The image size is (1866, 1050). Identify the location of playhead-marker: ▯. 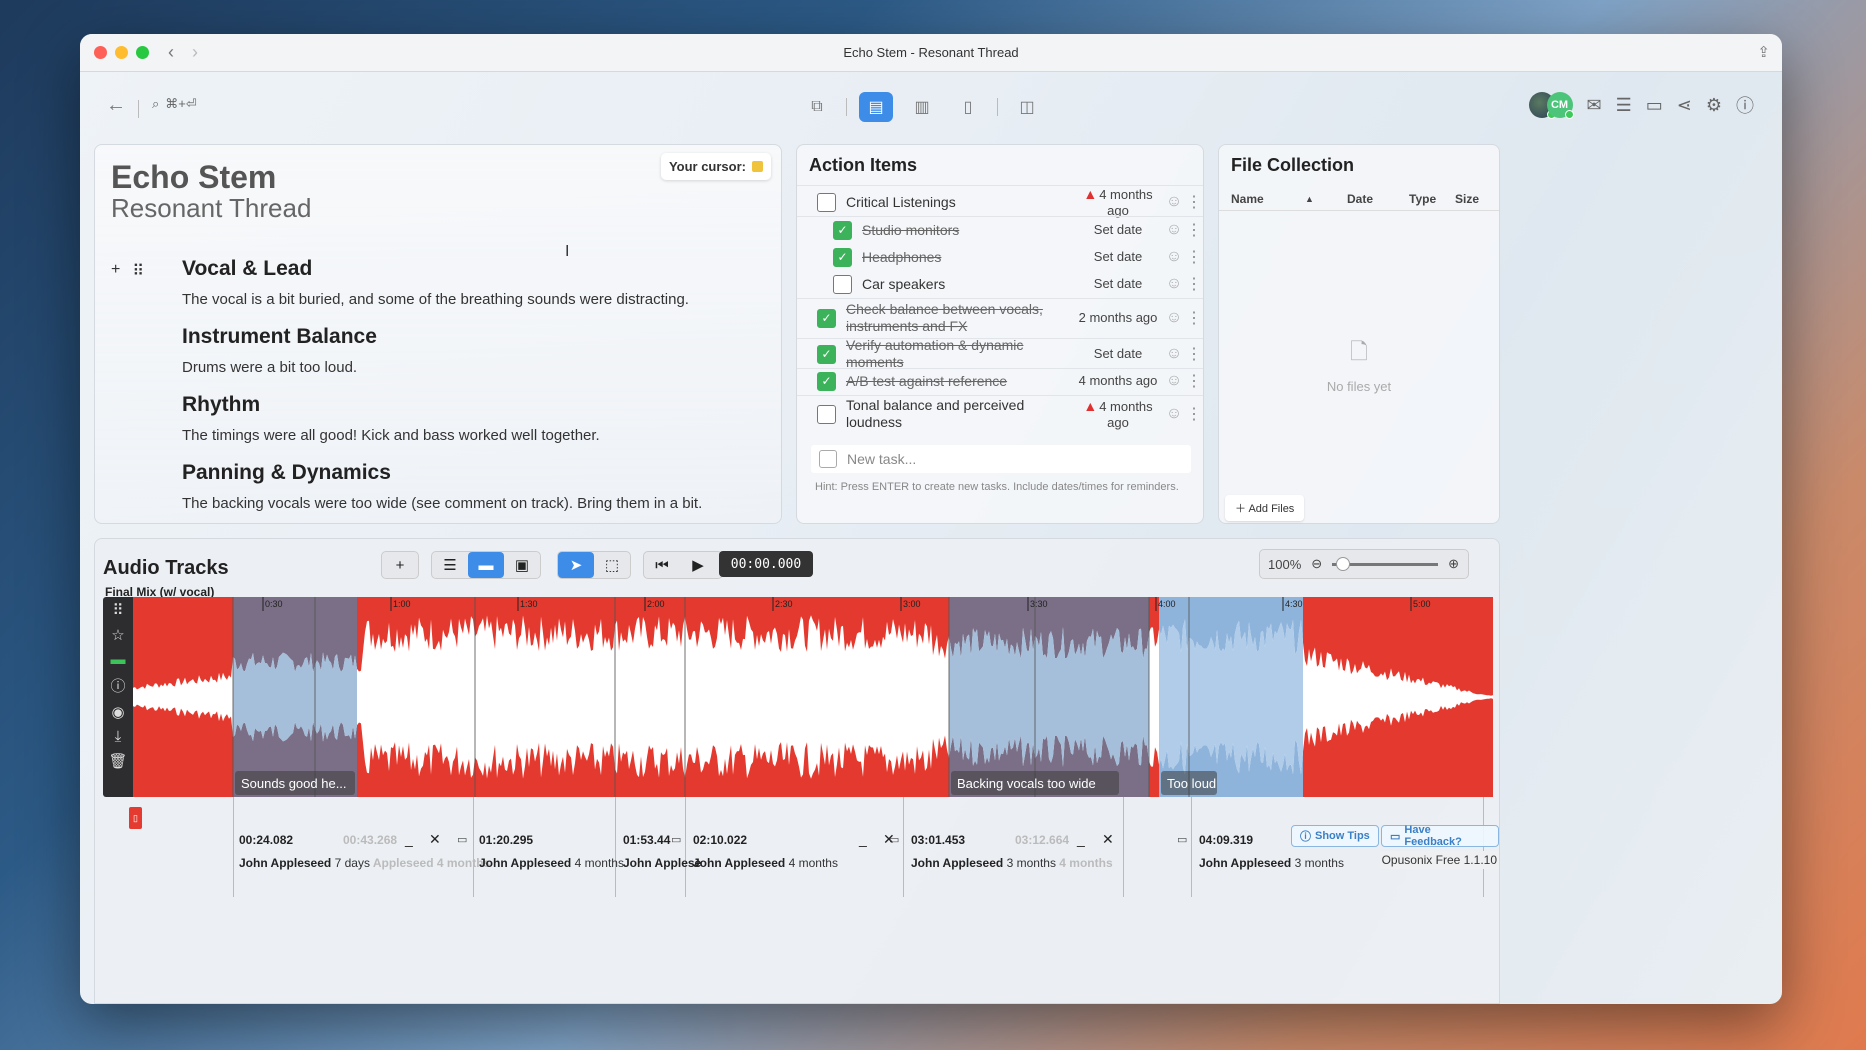
(135, 818).